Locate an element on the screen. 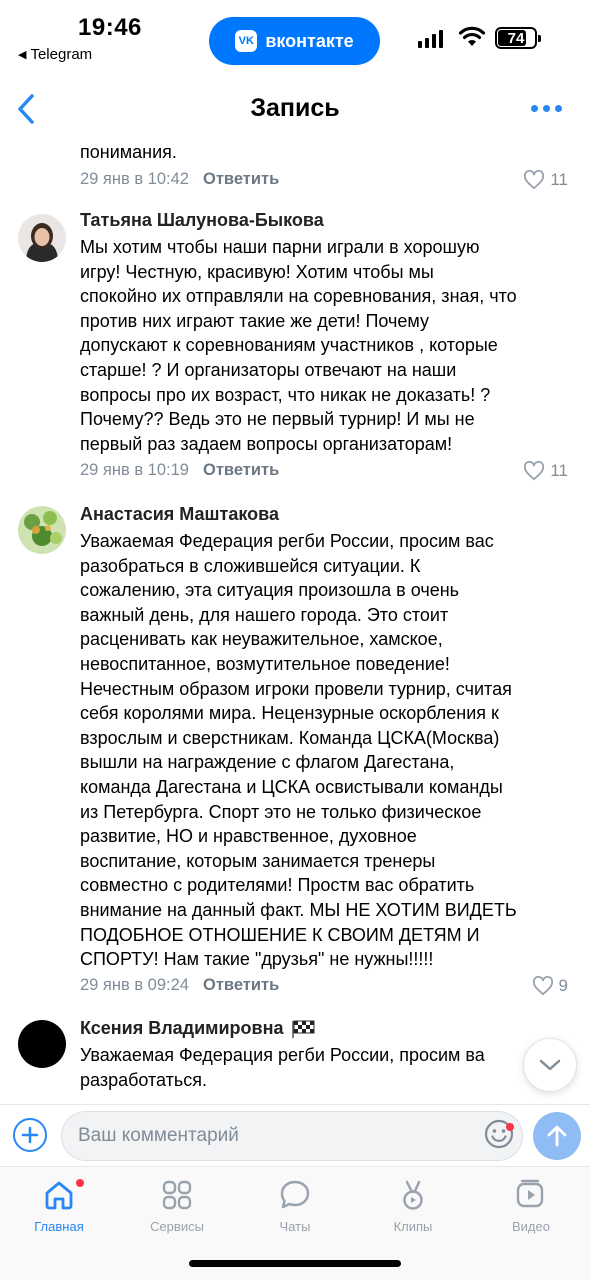 This screenshot has width=590, height=1280. page-title: Запись is located at coordinates (295, 108).